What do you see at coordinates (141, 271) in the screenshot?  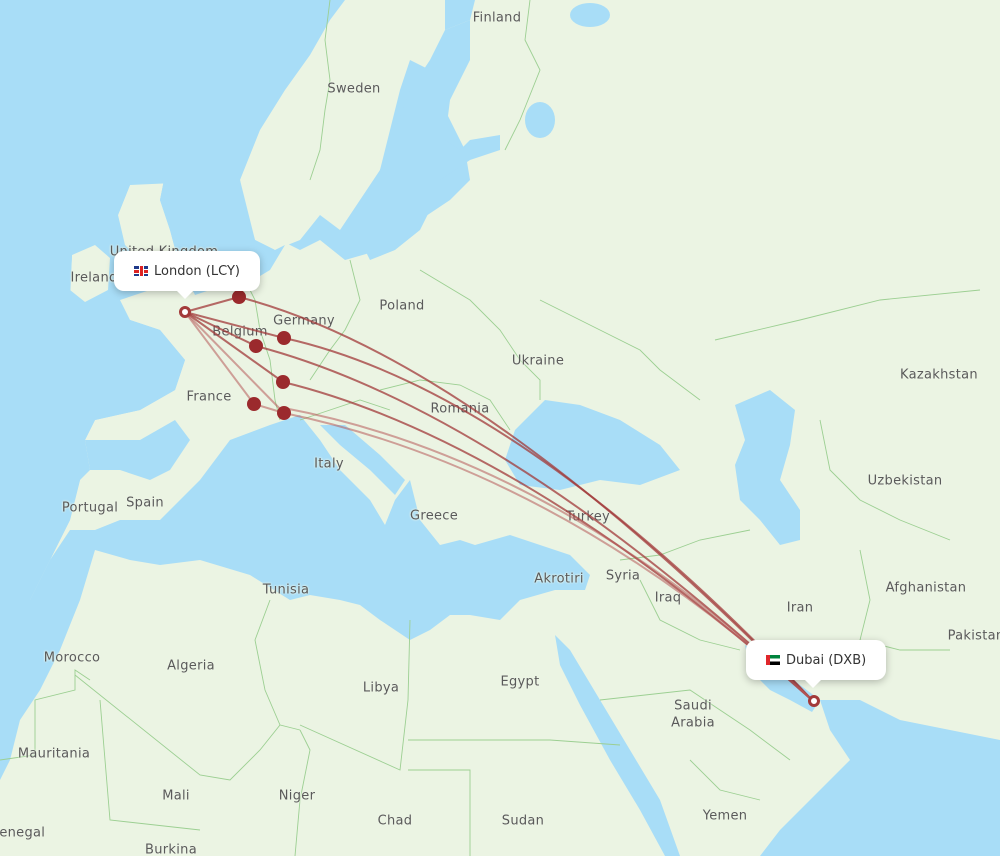 I see `uk-flag-icon` at bounding box center [141, 271].